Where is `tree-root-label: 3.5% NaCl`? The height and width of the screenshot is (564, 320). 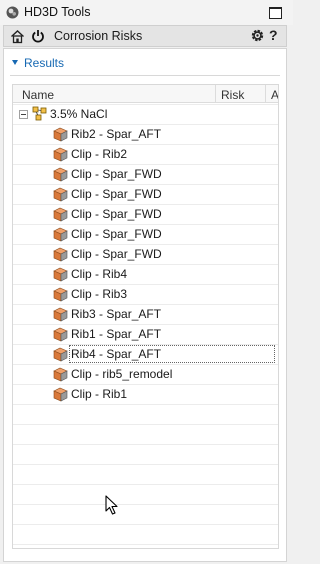
tree-root-label: 3.5% NaCl is located at coordinates (79, 114).